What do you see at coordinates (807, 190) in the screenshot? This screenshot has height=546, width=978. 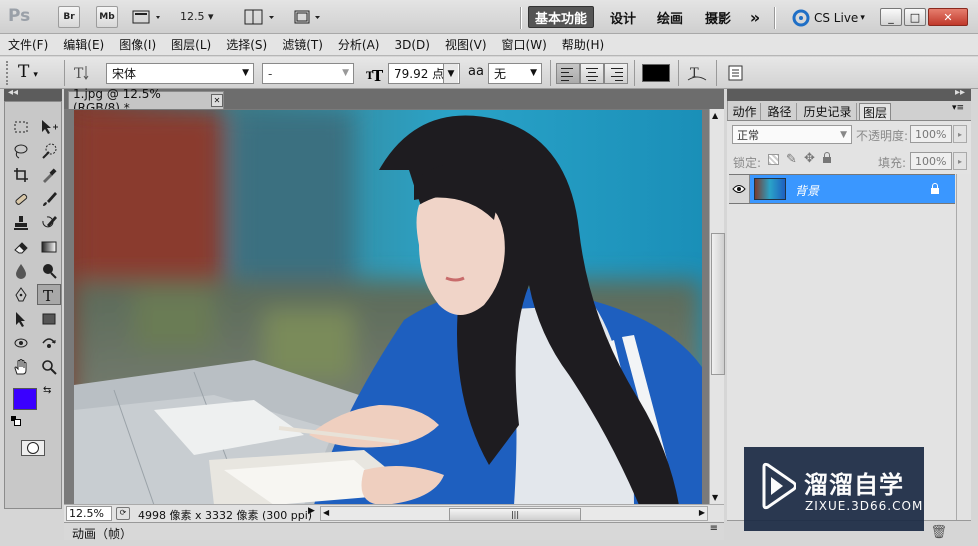 I see `layer-name: 背景` at bounding box center [807, 190].